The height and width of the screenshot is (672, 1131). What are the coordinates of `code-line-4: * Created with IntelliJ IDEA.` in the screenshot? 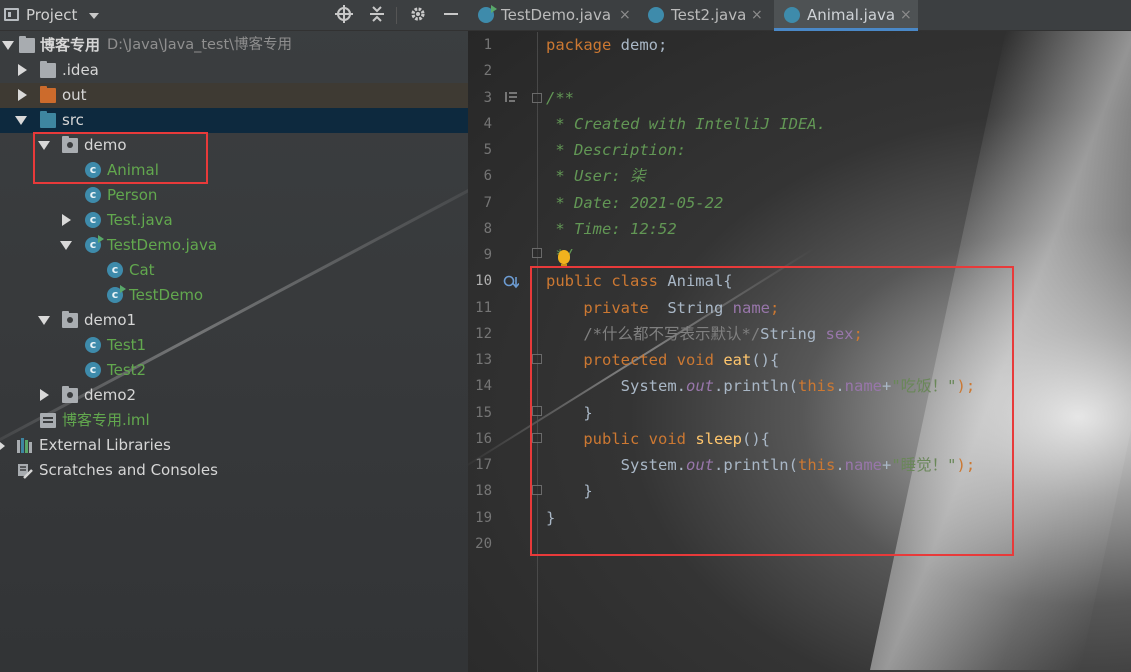 It's located at (686, 124).